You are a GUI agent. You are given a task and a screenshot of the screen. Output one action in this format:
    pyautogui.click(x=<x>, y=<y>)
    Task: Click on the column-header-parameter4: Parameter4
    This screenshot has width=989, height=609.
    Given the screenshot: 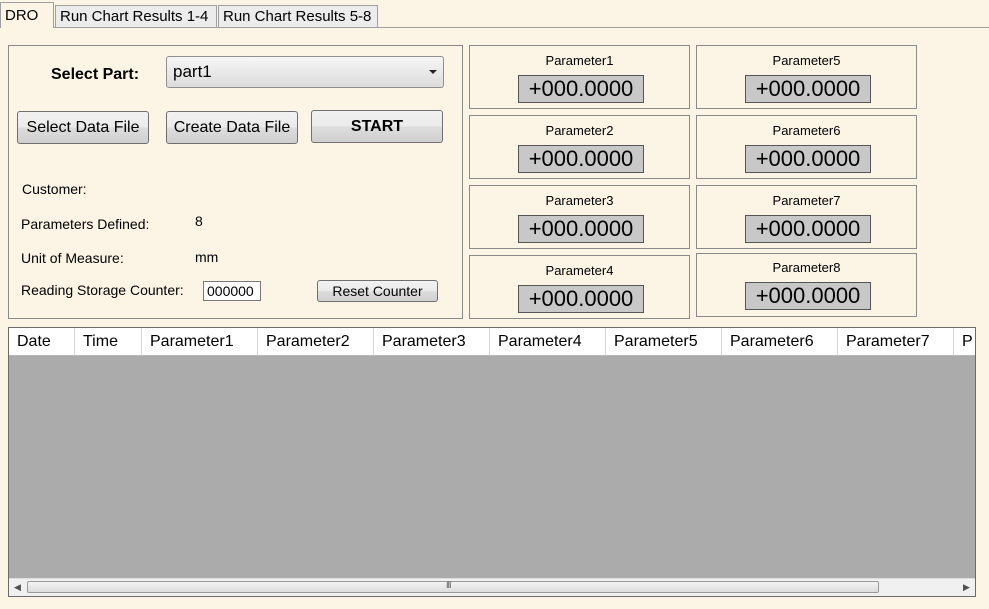 What is the action you would take?
    pyautogui.click(x=548, y=341)
    